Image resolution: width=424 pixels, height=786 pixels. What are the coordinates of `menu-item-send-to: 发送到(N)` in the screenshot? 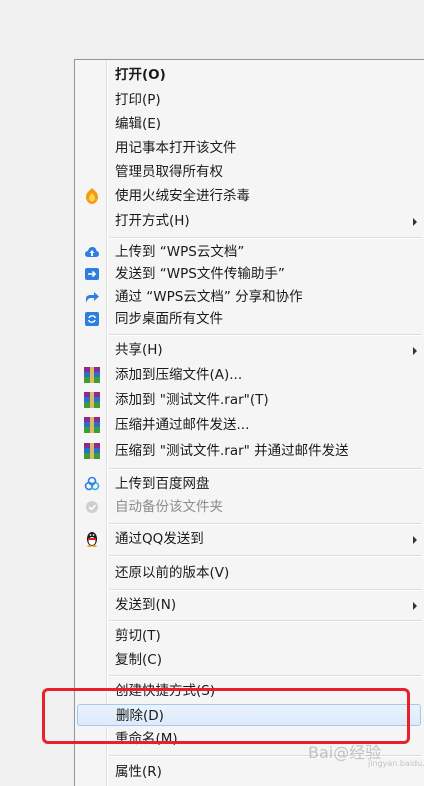 It's located at (249, 605).